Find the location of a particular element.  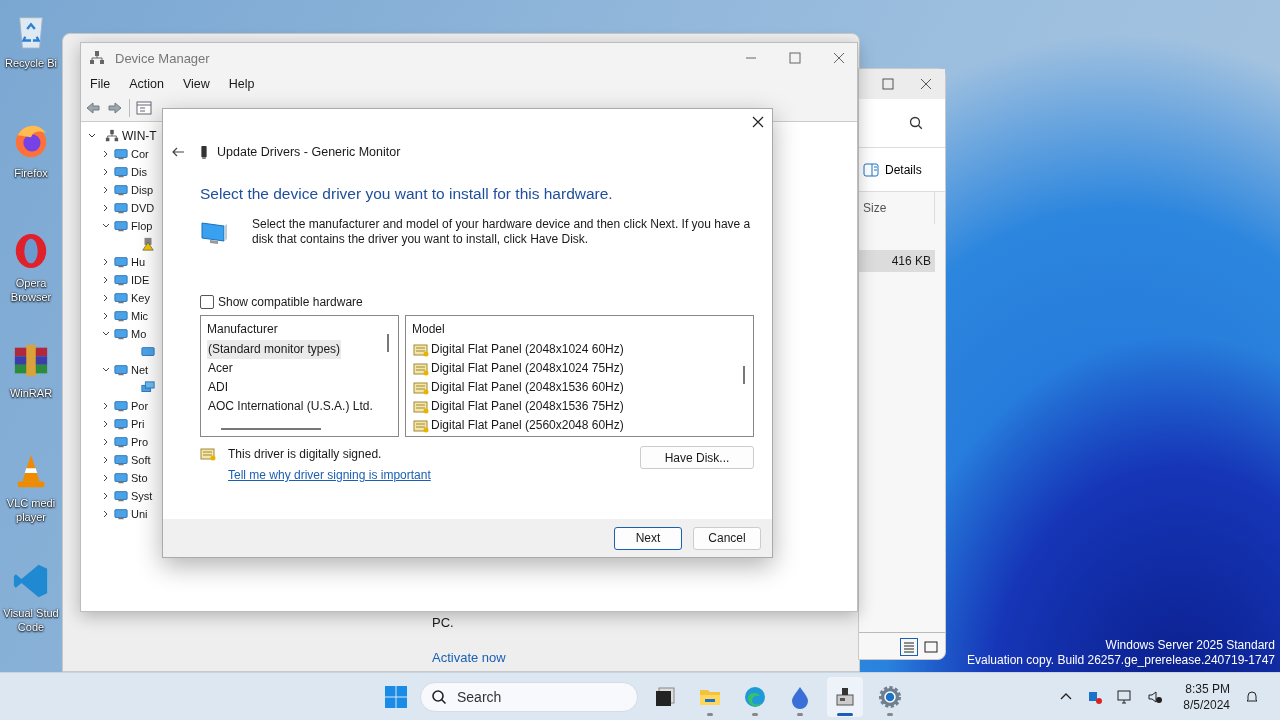

file-size-cell: 416 KB is located at coordinates (897, 261).